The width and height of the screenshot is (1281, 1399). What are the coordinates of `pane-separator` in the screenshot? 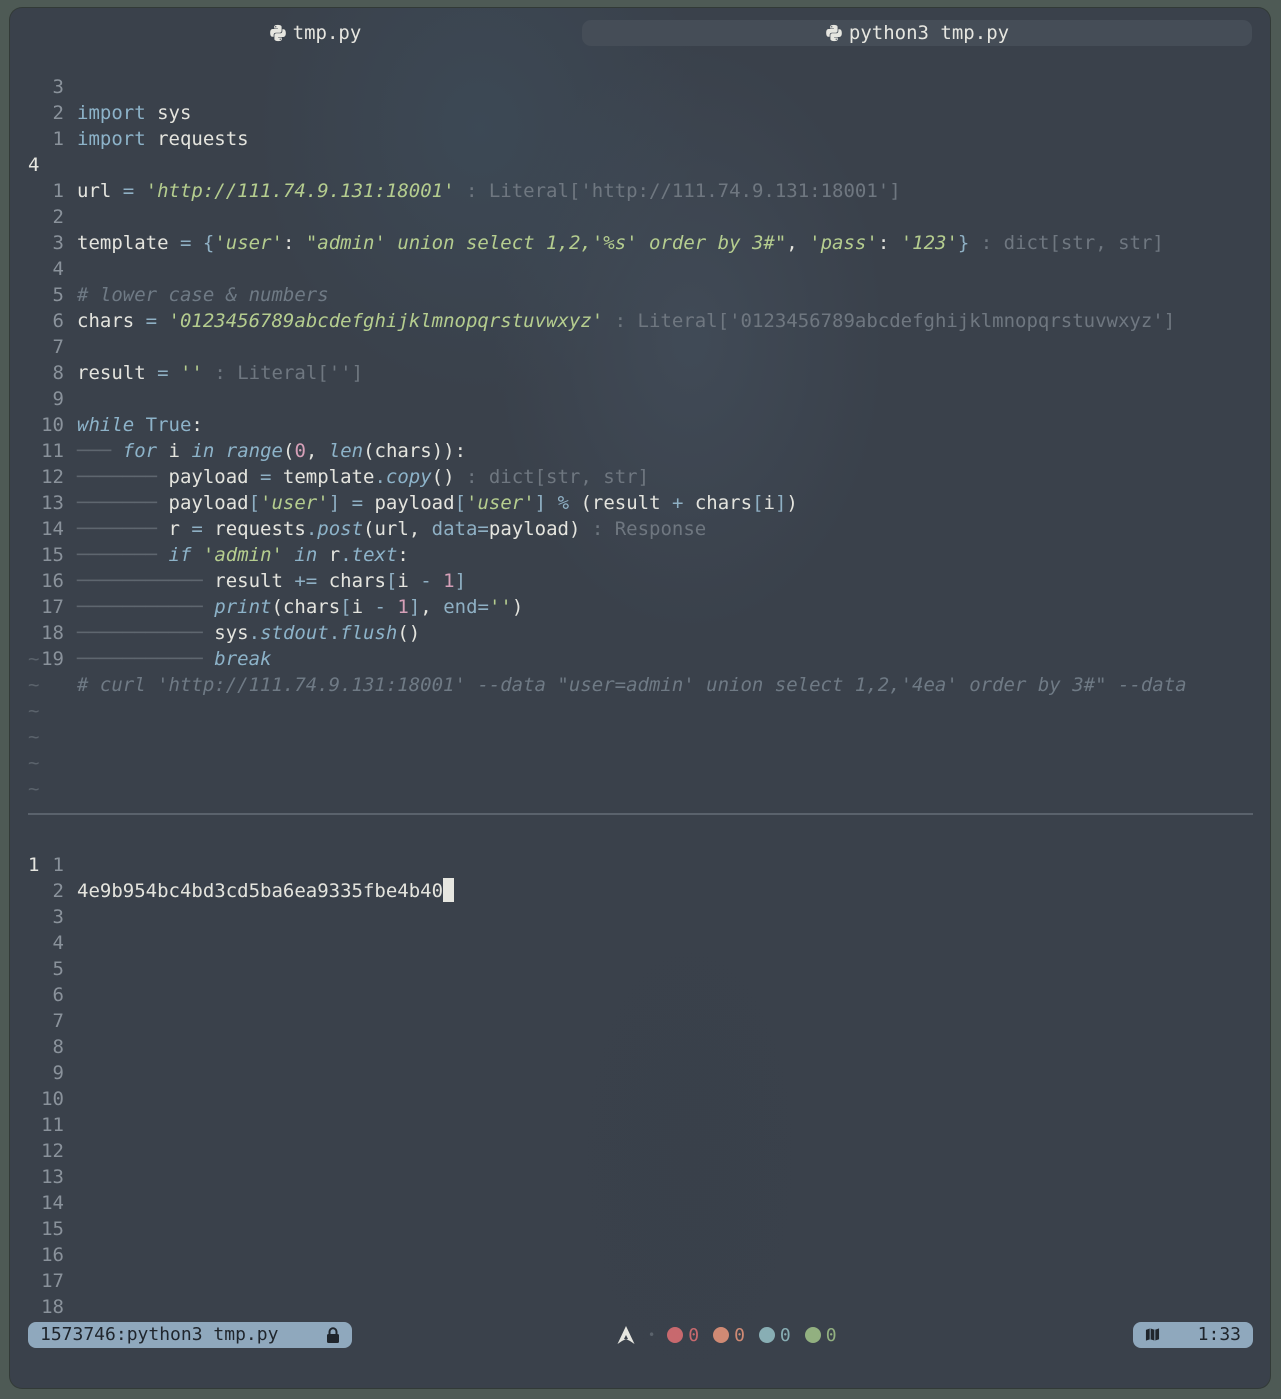 It's located at (640, 814).